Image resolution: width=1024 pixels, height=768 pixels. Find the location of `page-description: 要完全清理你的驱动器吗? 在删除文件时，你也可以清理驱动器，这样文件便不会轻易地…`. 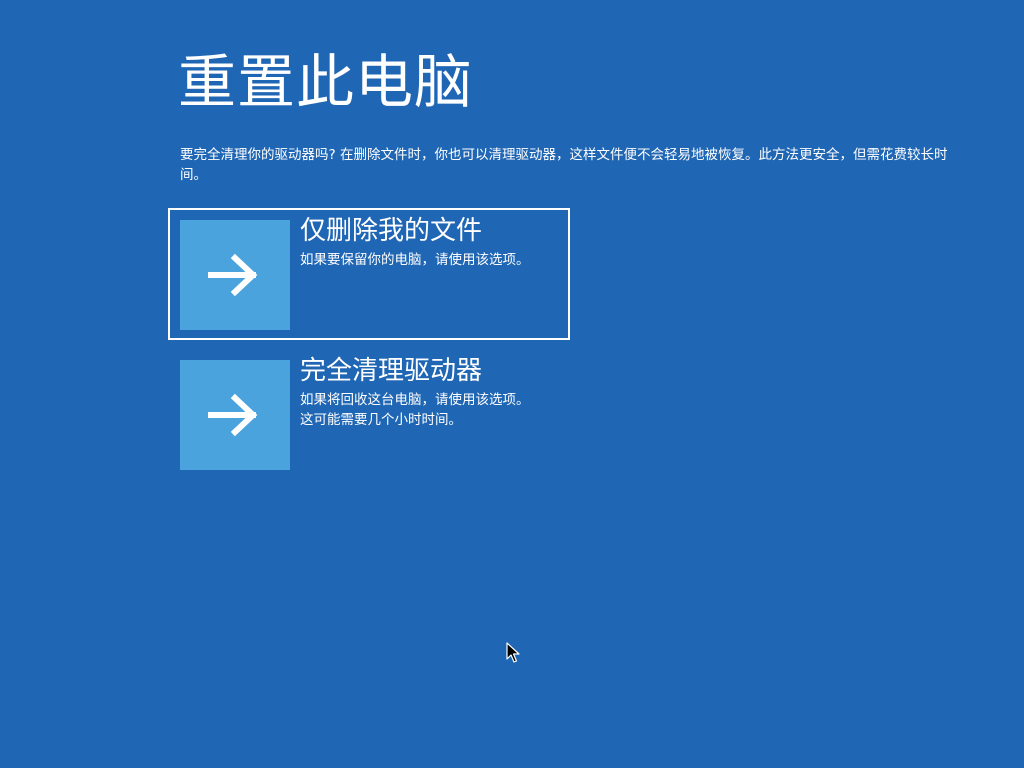

page-description: 要完全清理你的驱动器吗? 在删除文件时，你也可以清理驱动器，这样文件便不会轻易地… is located at coordinates (564, 165).